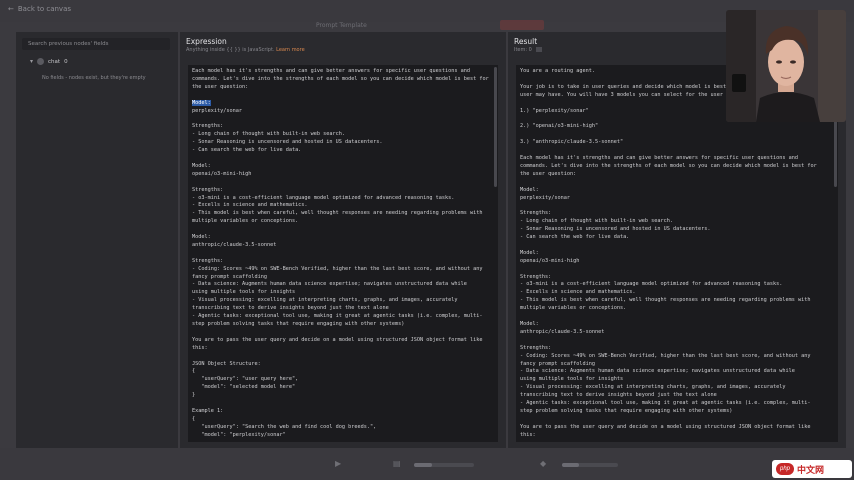 The height and width of the screenshot is (480, 854). Describe the element at coordinates (206, 41) in the screenshot. I see `expression-title: Expression` at that location.